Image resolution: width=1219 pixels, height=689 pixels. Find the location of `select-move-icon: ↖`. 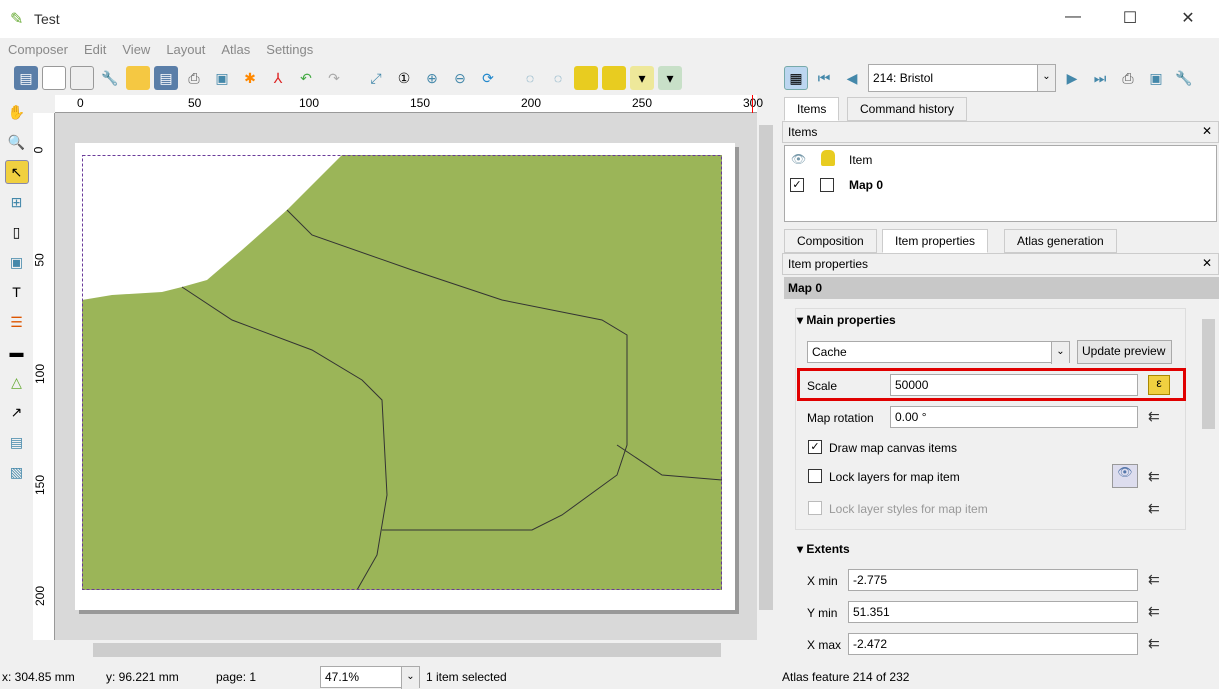

select-move-icon: ↖ is located at coordinates (16, 172).